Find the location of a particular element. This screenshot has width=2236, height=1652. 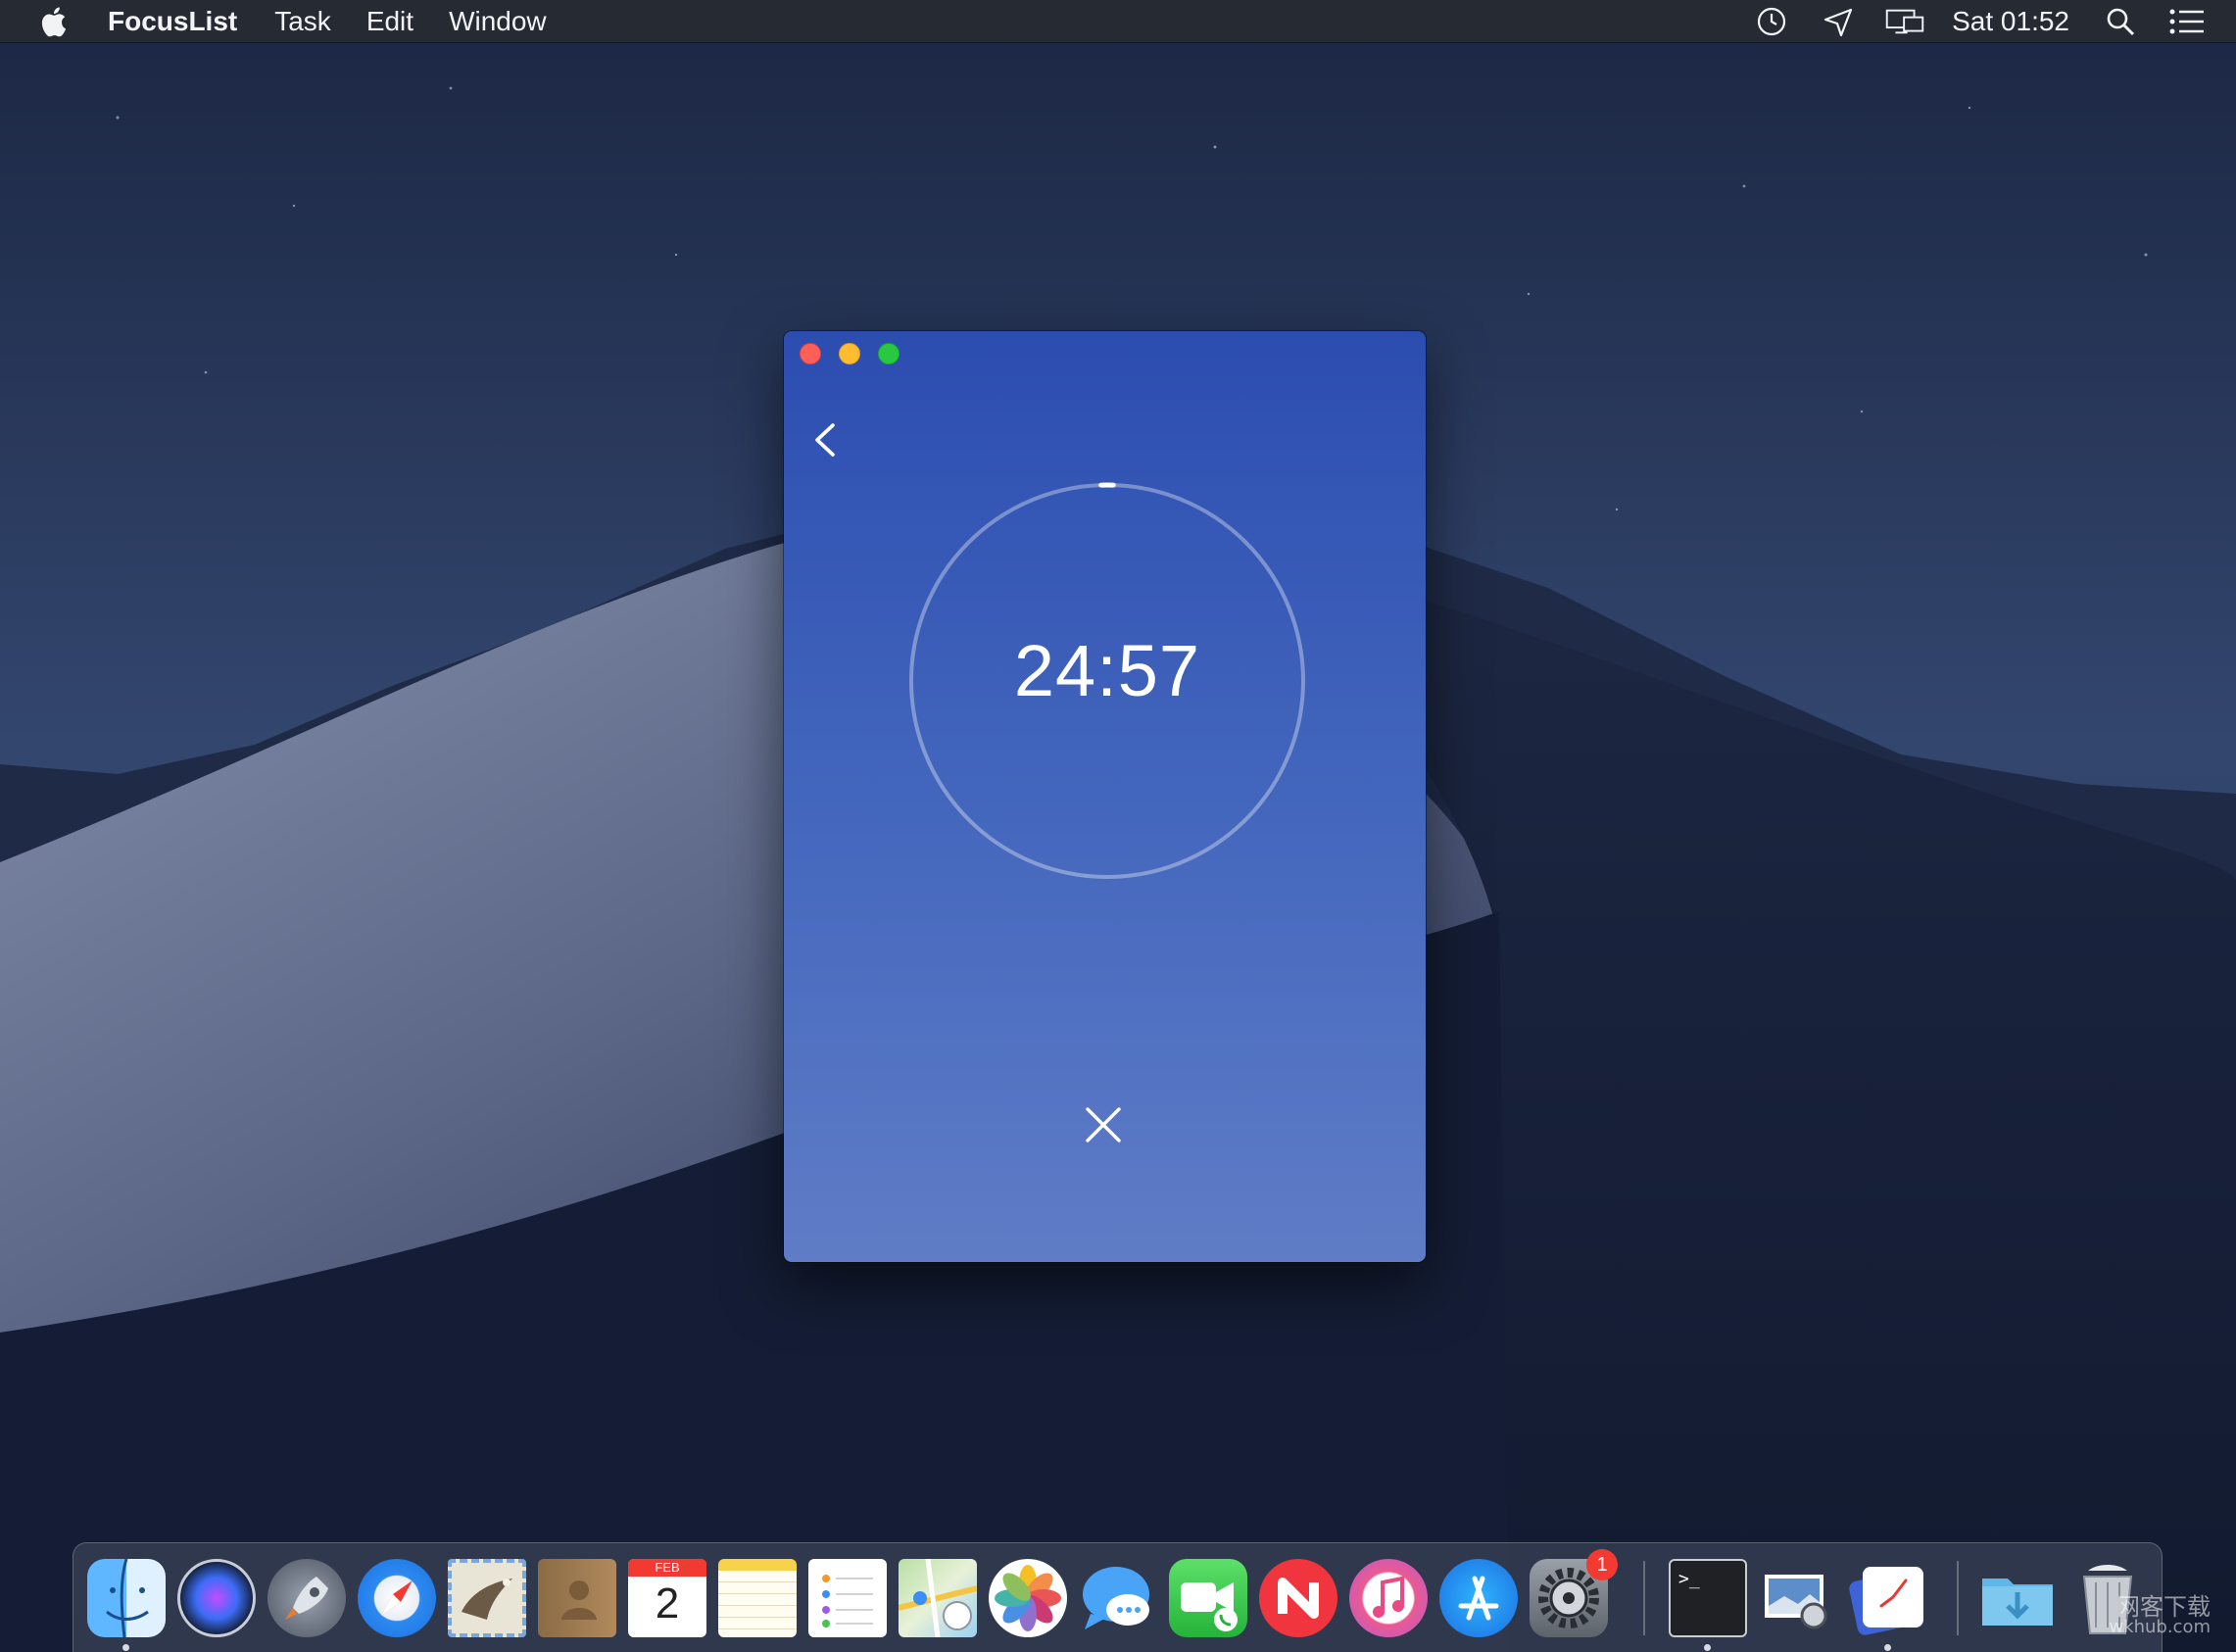

dock-focuslist is located at coordinates (1888, 1598).